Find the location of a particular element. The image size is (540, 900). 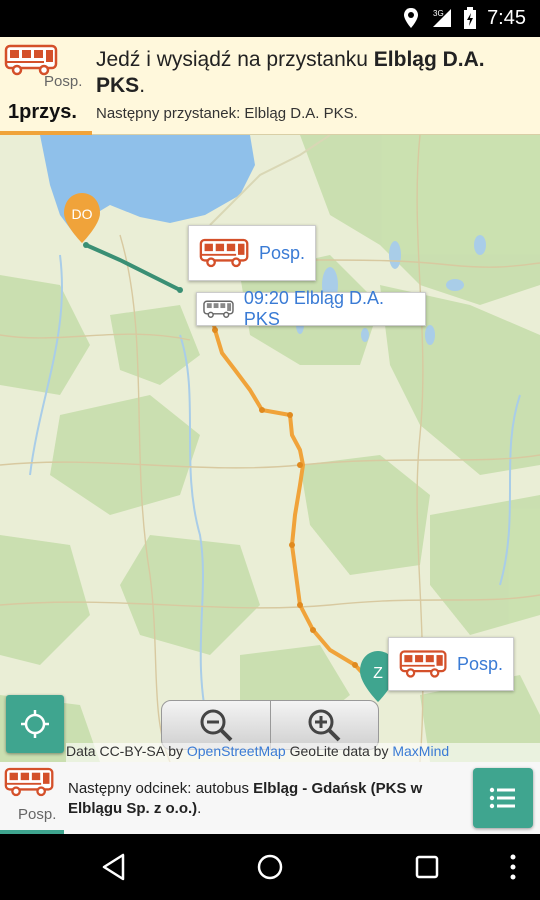

callout-departure: 09:20 Elbląg D.A. PKS is located at coordinates (311, 308).